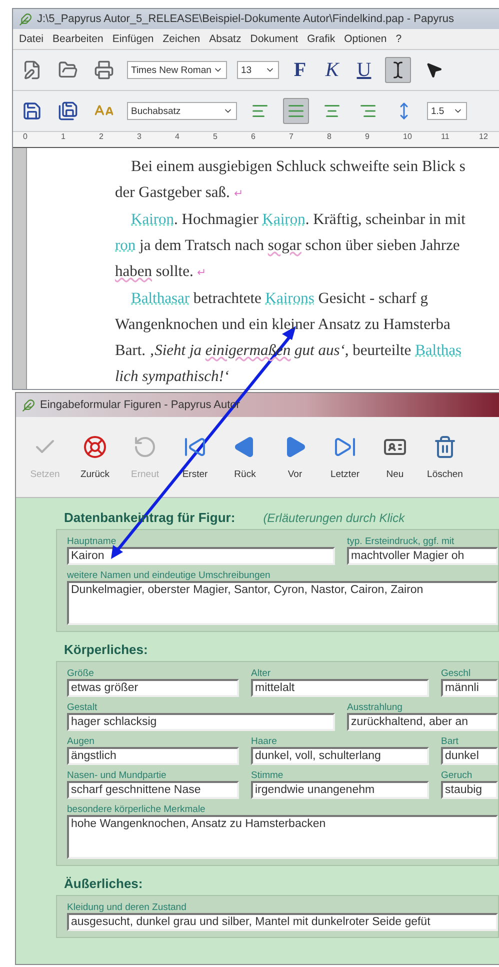  I want to click on input-field: machtvoller Magier oh, so click(422, 556).